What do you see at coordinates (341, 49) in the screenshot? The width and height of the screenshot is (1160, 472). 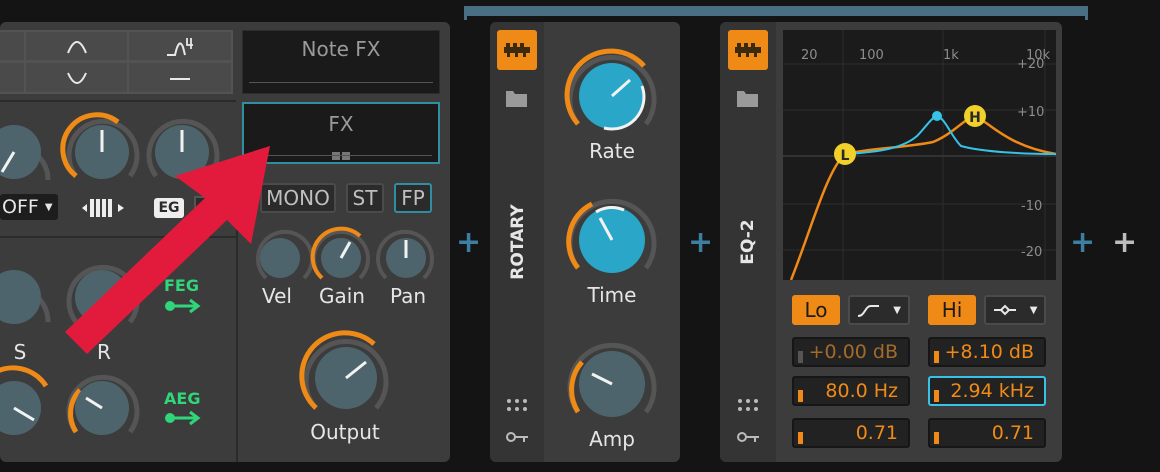 I see `note-fx-label: Note FX` at bounding box center [341, 49].